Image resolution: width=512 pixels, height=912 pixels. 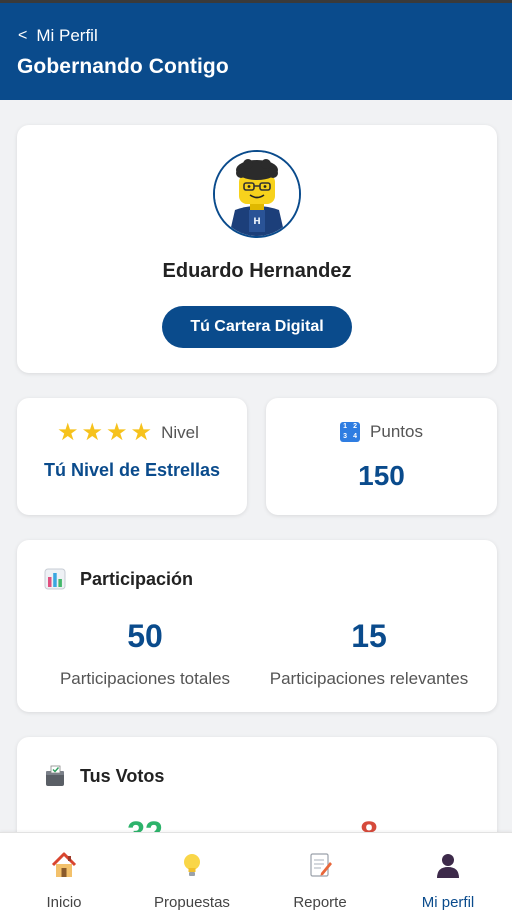 I want to click on digital-wallet-button: Tú Cartera Digital, so click(x=257, y=327).